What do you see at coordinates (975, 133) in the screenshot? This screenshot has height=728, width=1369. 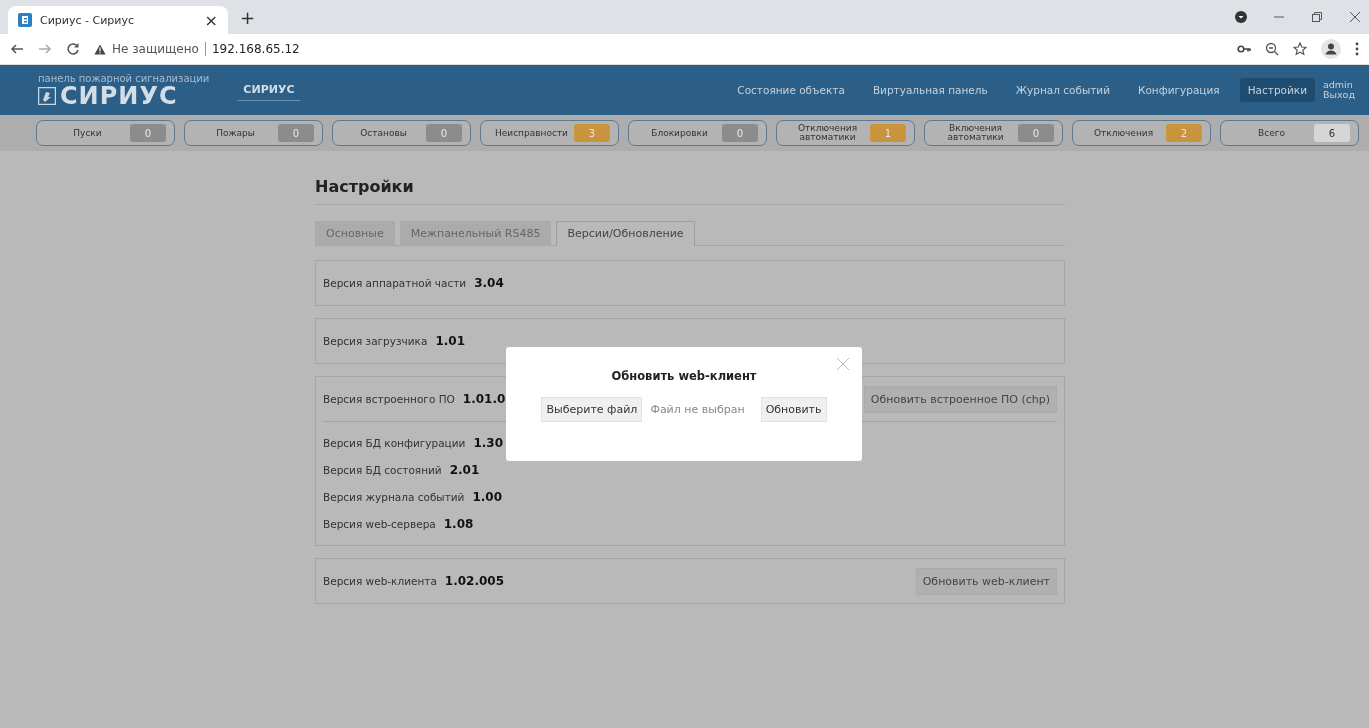 I see `counter-label: Включения автоматики` at bounding box center [975, 133].